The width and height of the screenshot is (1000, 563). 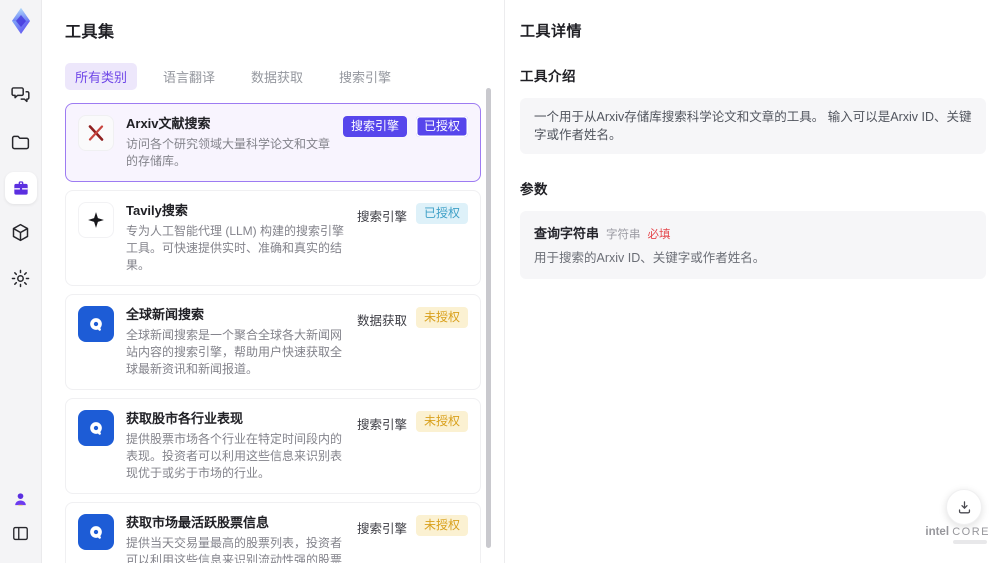 I want to click on page-title: 工具集, so click(x=90, y=32).